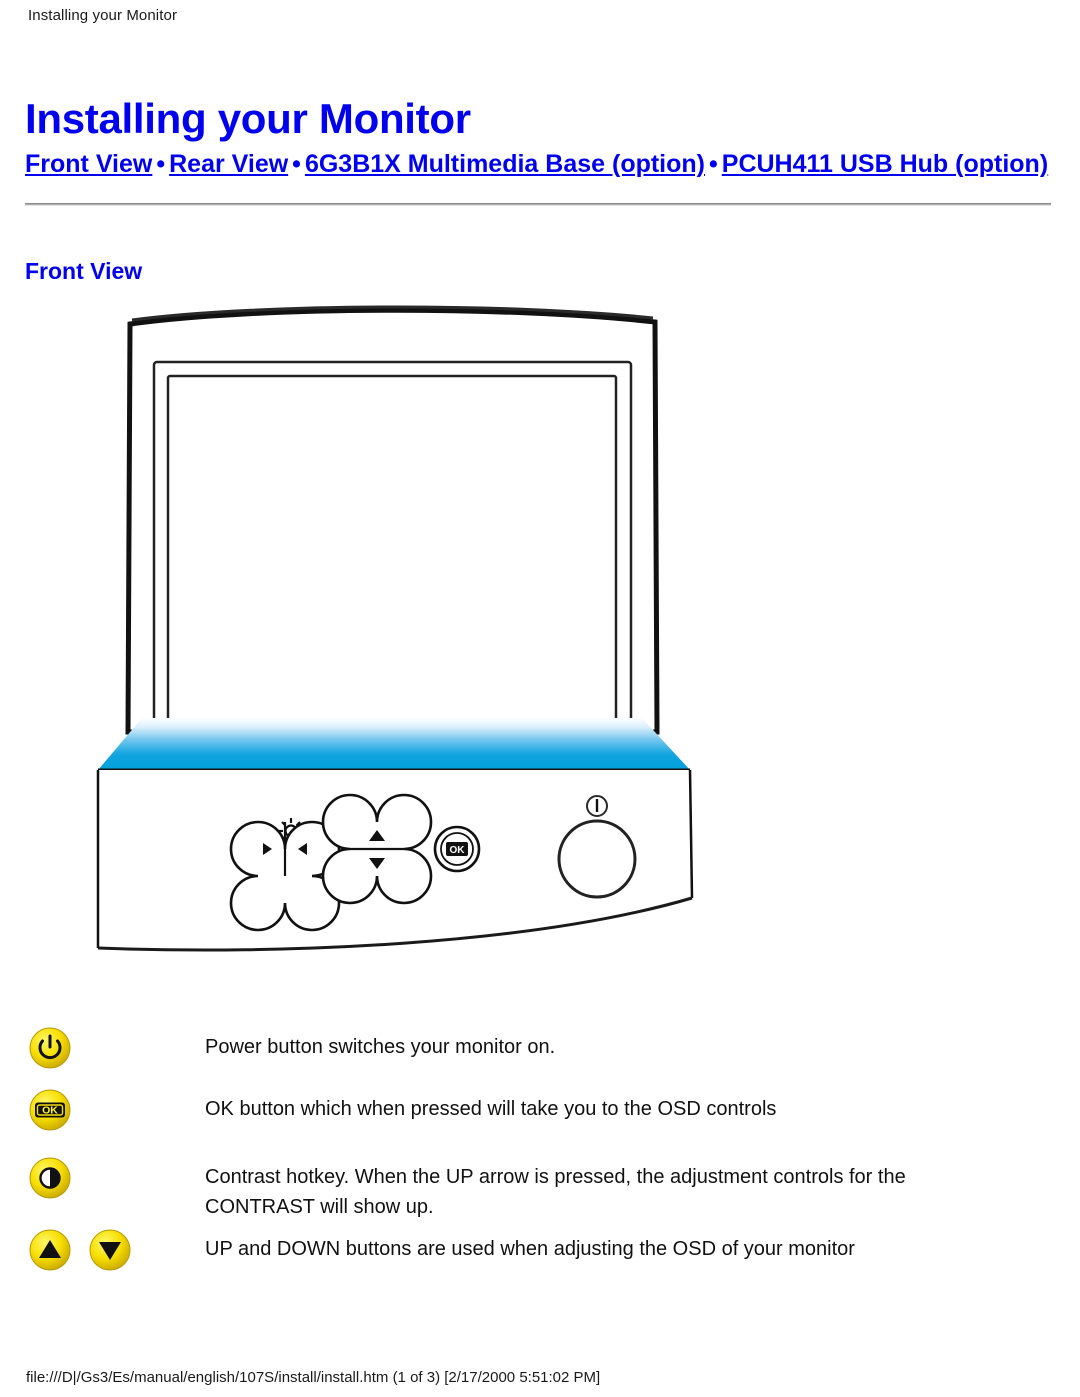 Image resolution: width=1080 pixels, height=1397 pixels. Describe the element at coordinates (597, 859) in the screenshot. I see `power-button` at that location.